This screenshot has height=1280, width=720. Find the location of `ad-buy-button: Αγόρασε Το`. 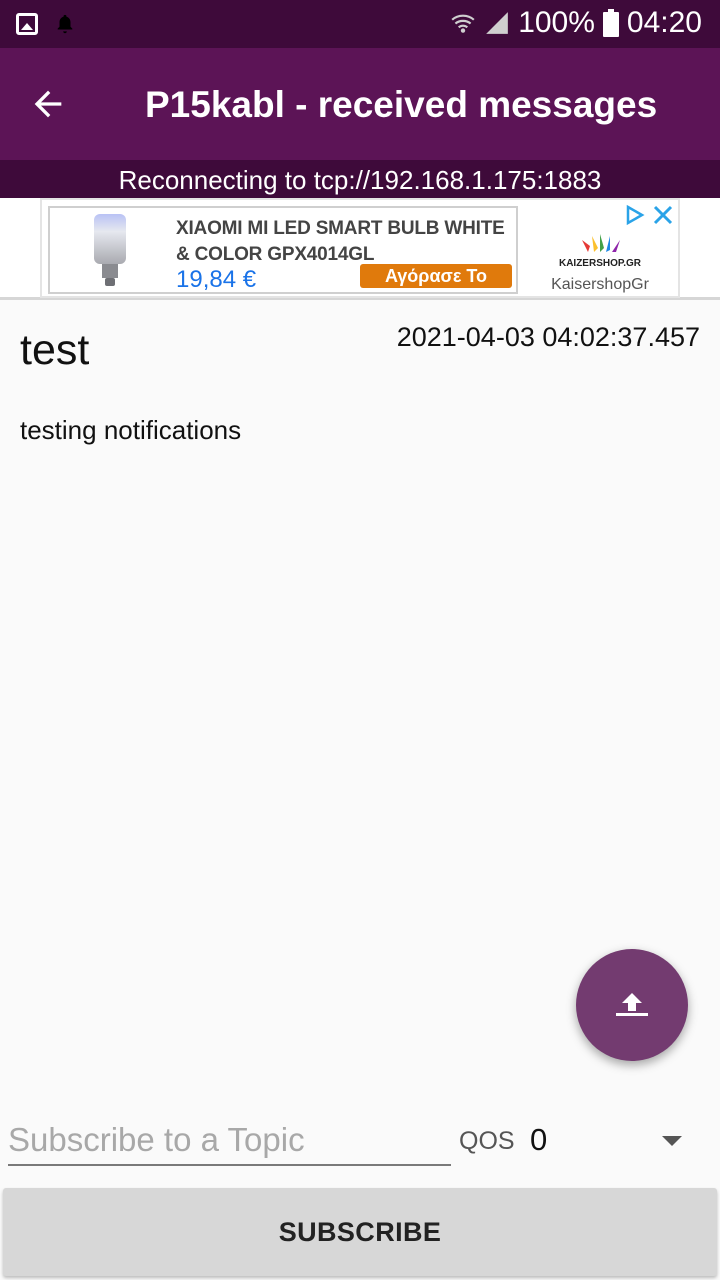

ad-buy-button: Αγόρασε Το is located at coordinates (436, 276).